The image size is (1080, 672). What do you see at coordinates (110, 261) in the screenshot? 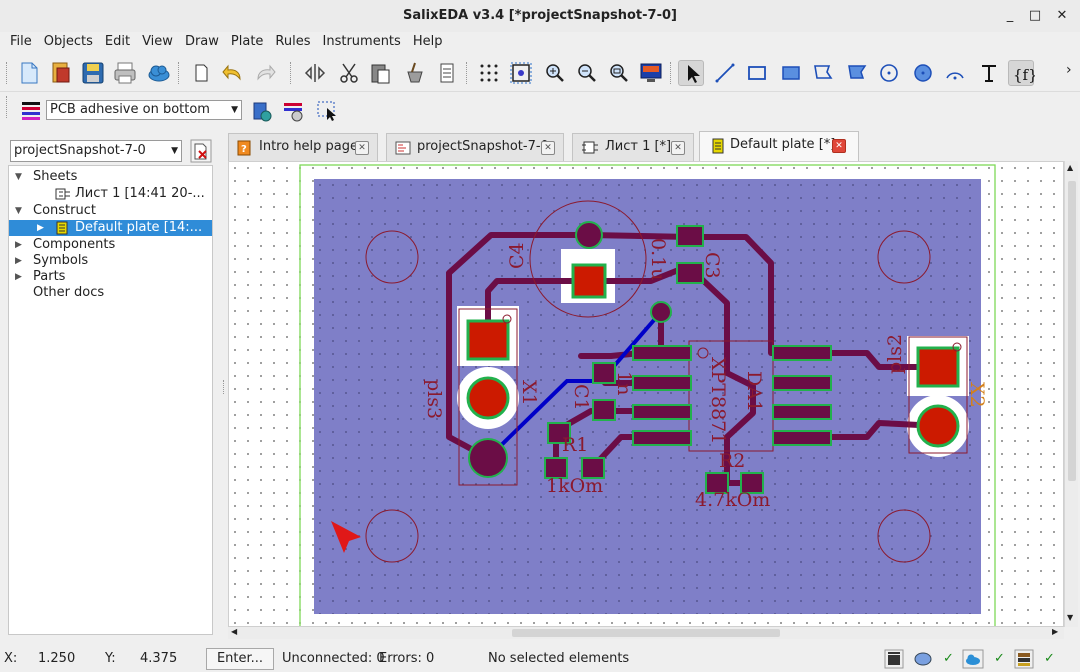
I see `tree-item-symbols: ▶ Symbols` at bounding box center [110, 261].